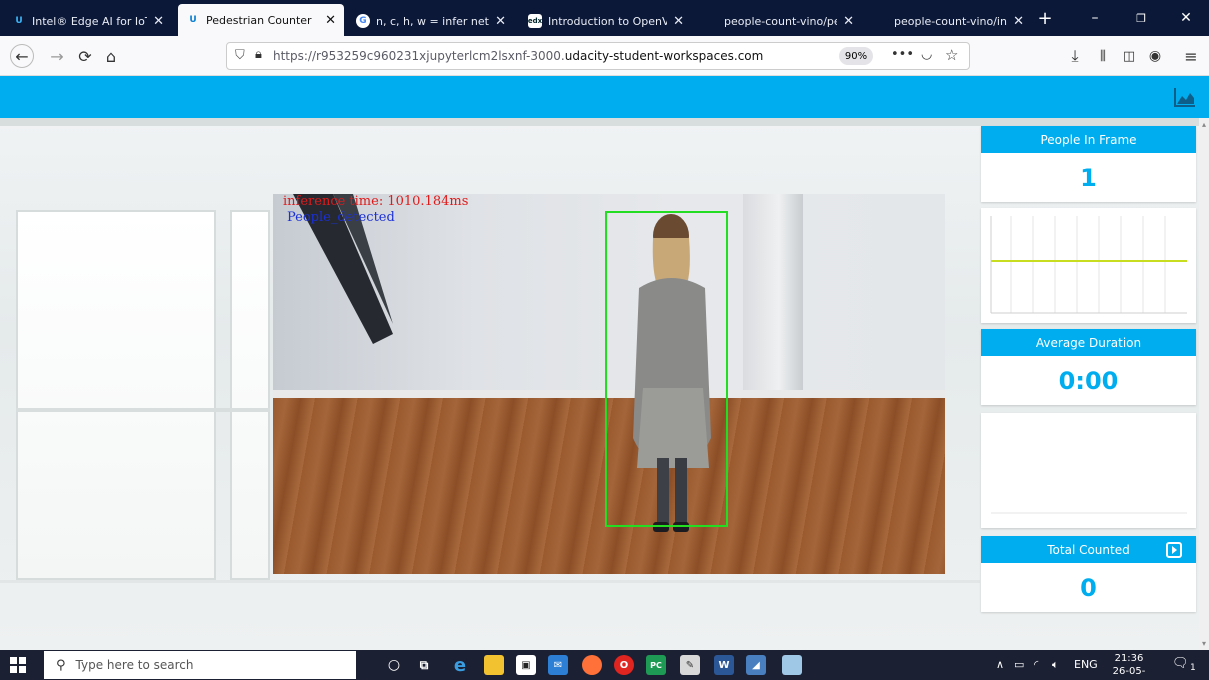 The width and height of the screenshot is (1209, 680). Describe the element at coordinates (592, 665) in the screenshot. I see `firefox-icon` at that location.